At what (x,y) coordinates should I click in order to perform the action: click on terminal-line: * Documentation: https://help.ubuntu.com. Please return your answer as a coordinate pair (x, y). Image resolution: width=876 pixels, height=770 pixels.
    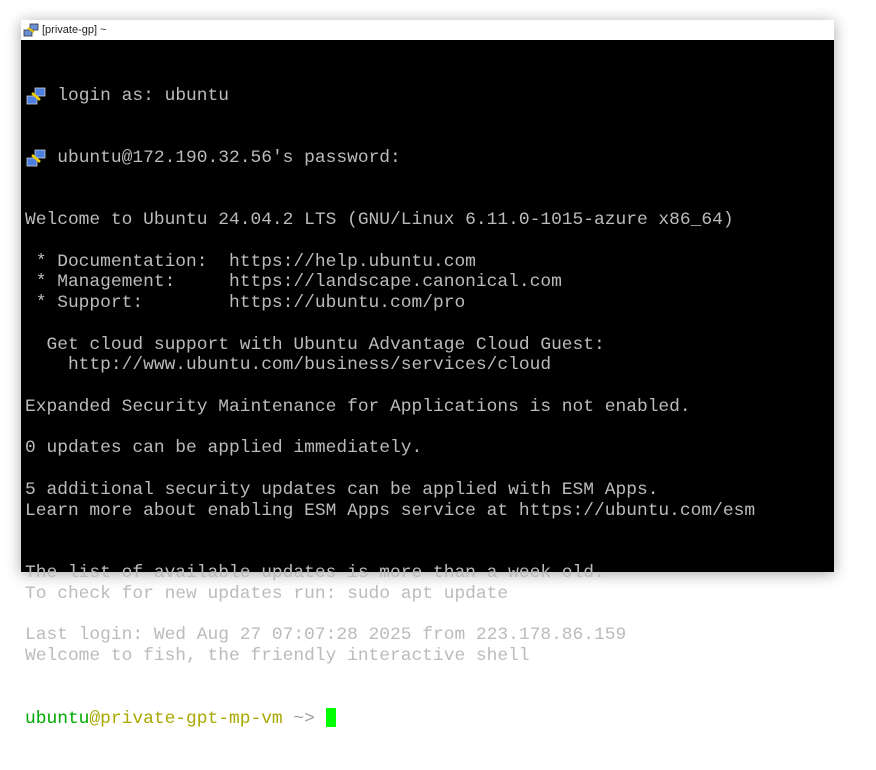
    Looking at the image, I should click on (250, 261).